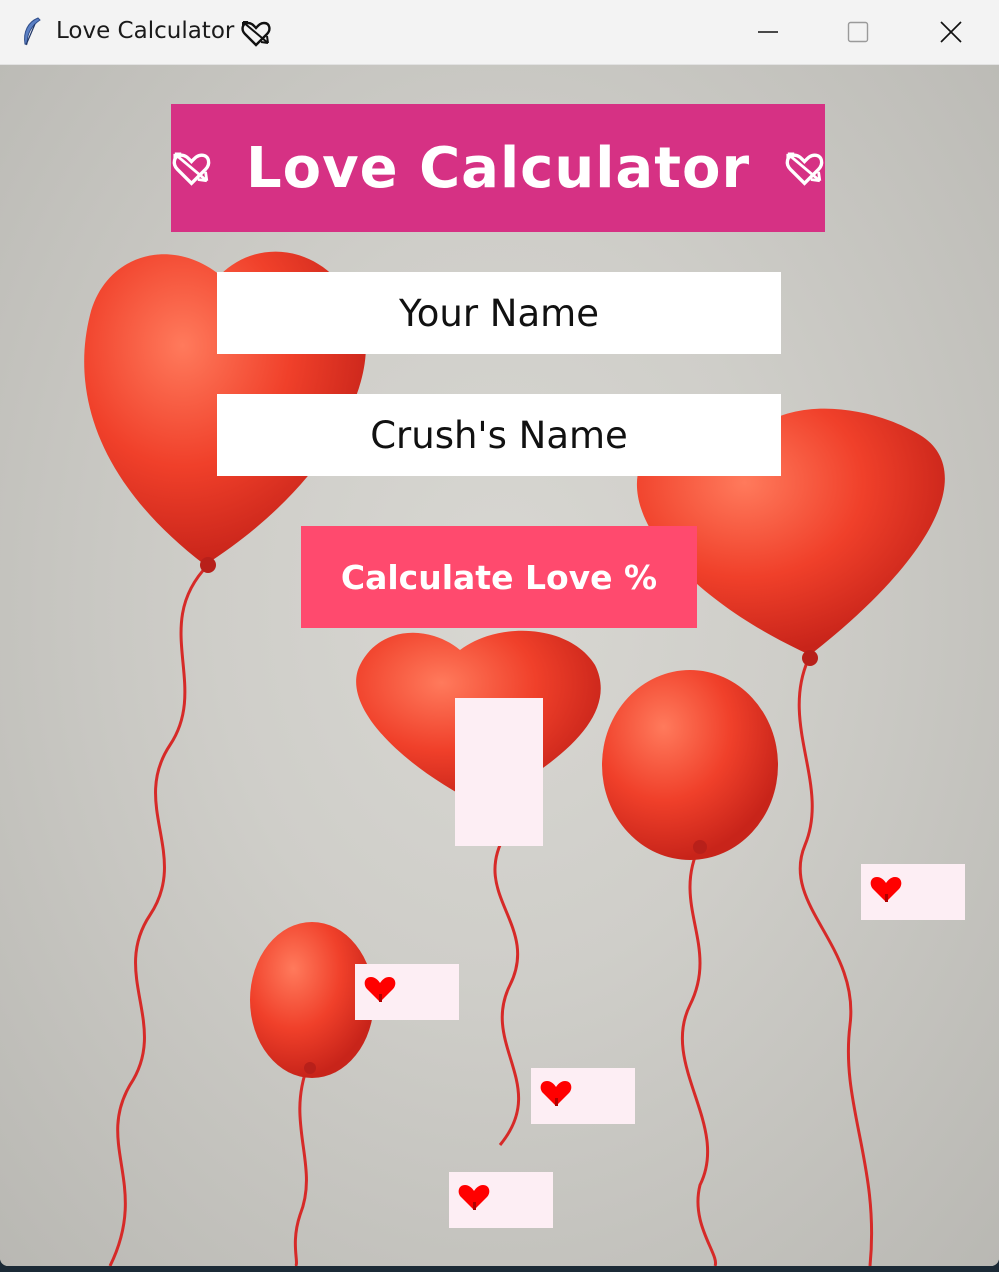 The width and height of the screenshot is (999, 1272). Describe the element at coordinates (499, 772) in the screenshot. I see `result-display` at that location.